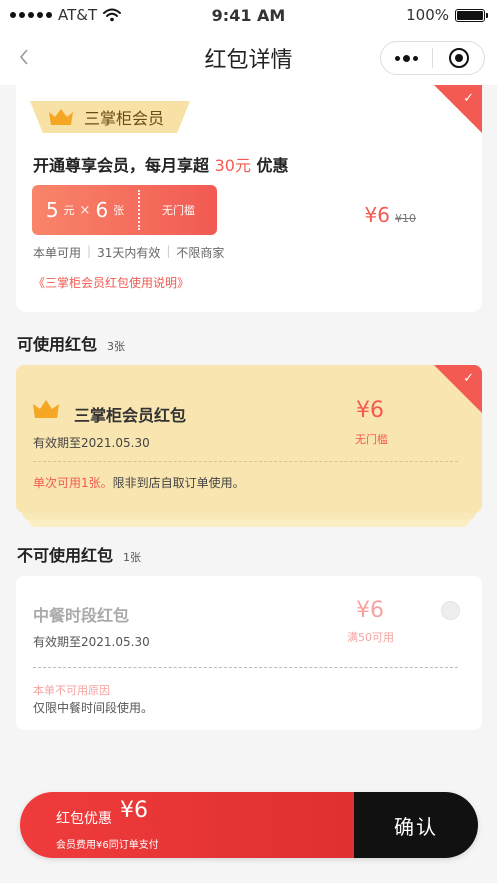  I want to click on ticket-threshold: 无门槛, so click(178, 210).